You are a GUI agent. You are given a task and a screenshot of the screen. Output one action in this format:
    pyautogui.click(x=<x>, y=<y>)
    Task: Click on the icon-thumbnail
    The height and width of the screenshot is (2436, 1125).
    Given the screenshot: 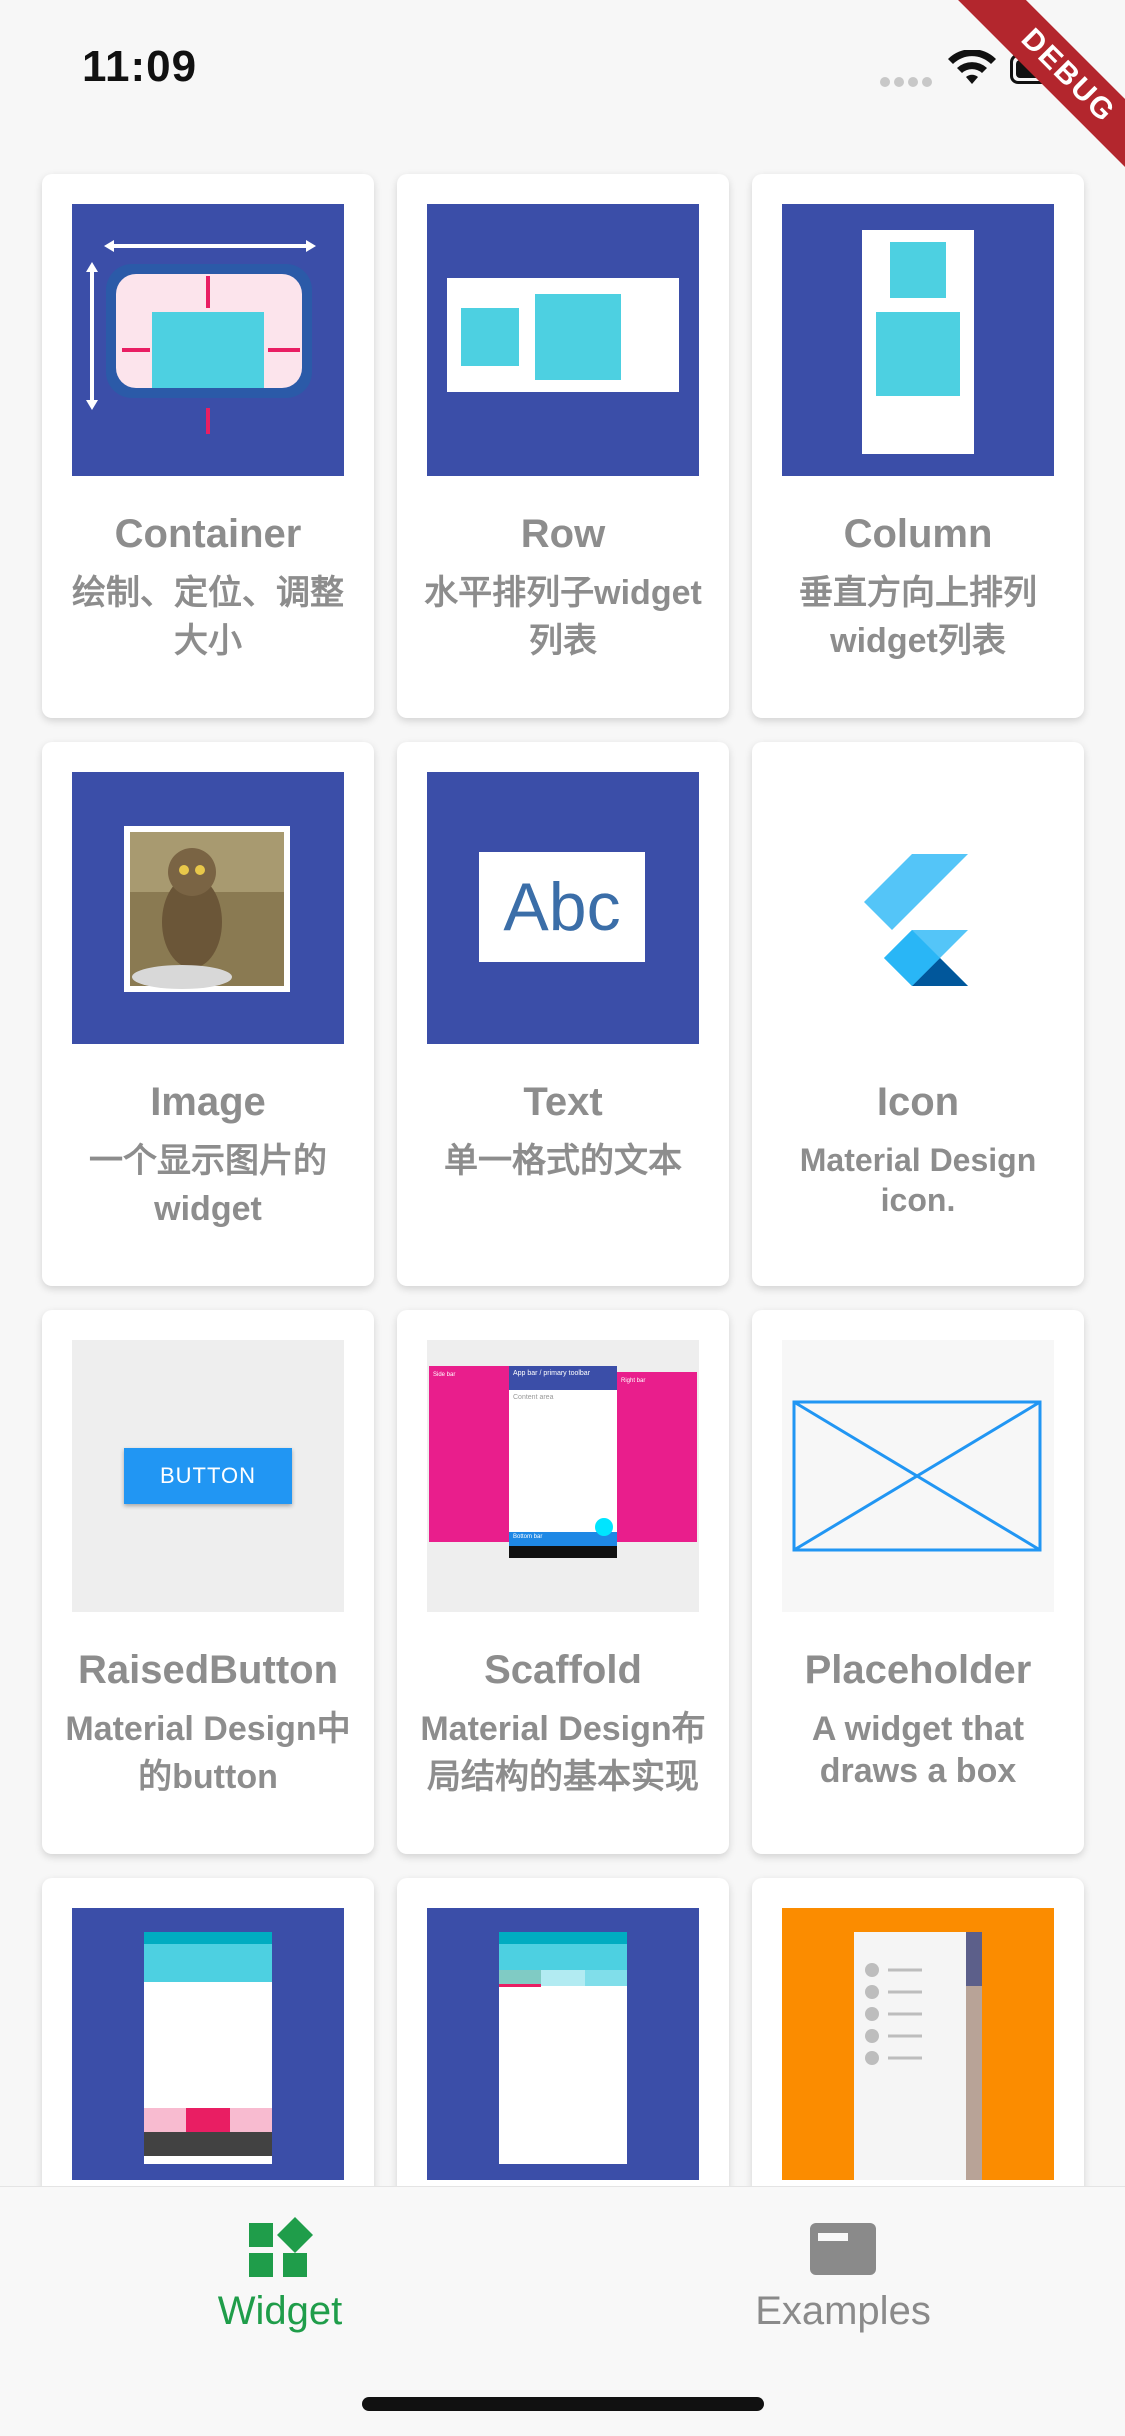 What is the action you would take?
    pyautogui.click(x=918, y=908)
    